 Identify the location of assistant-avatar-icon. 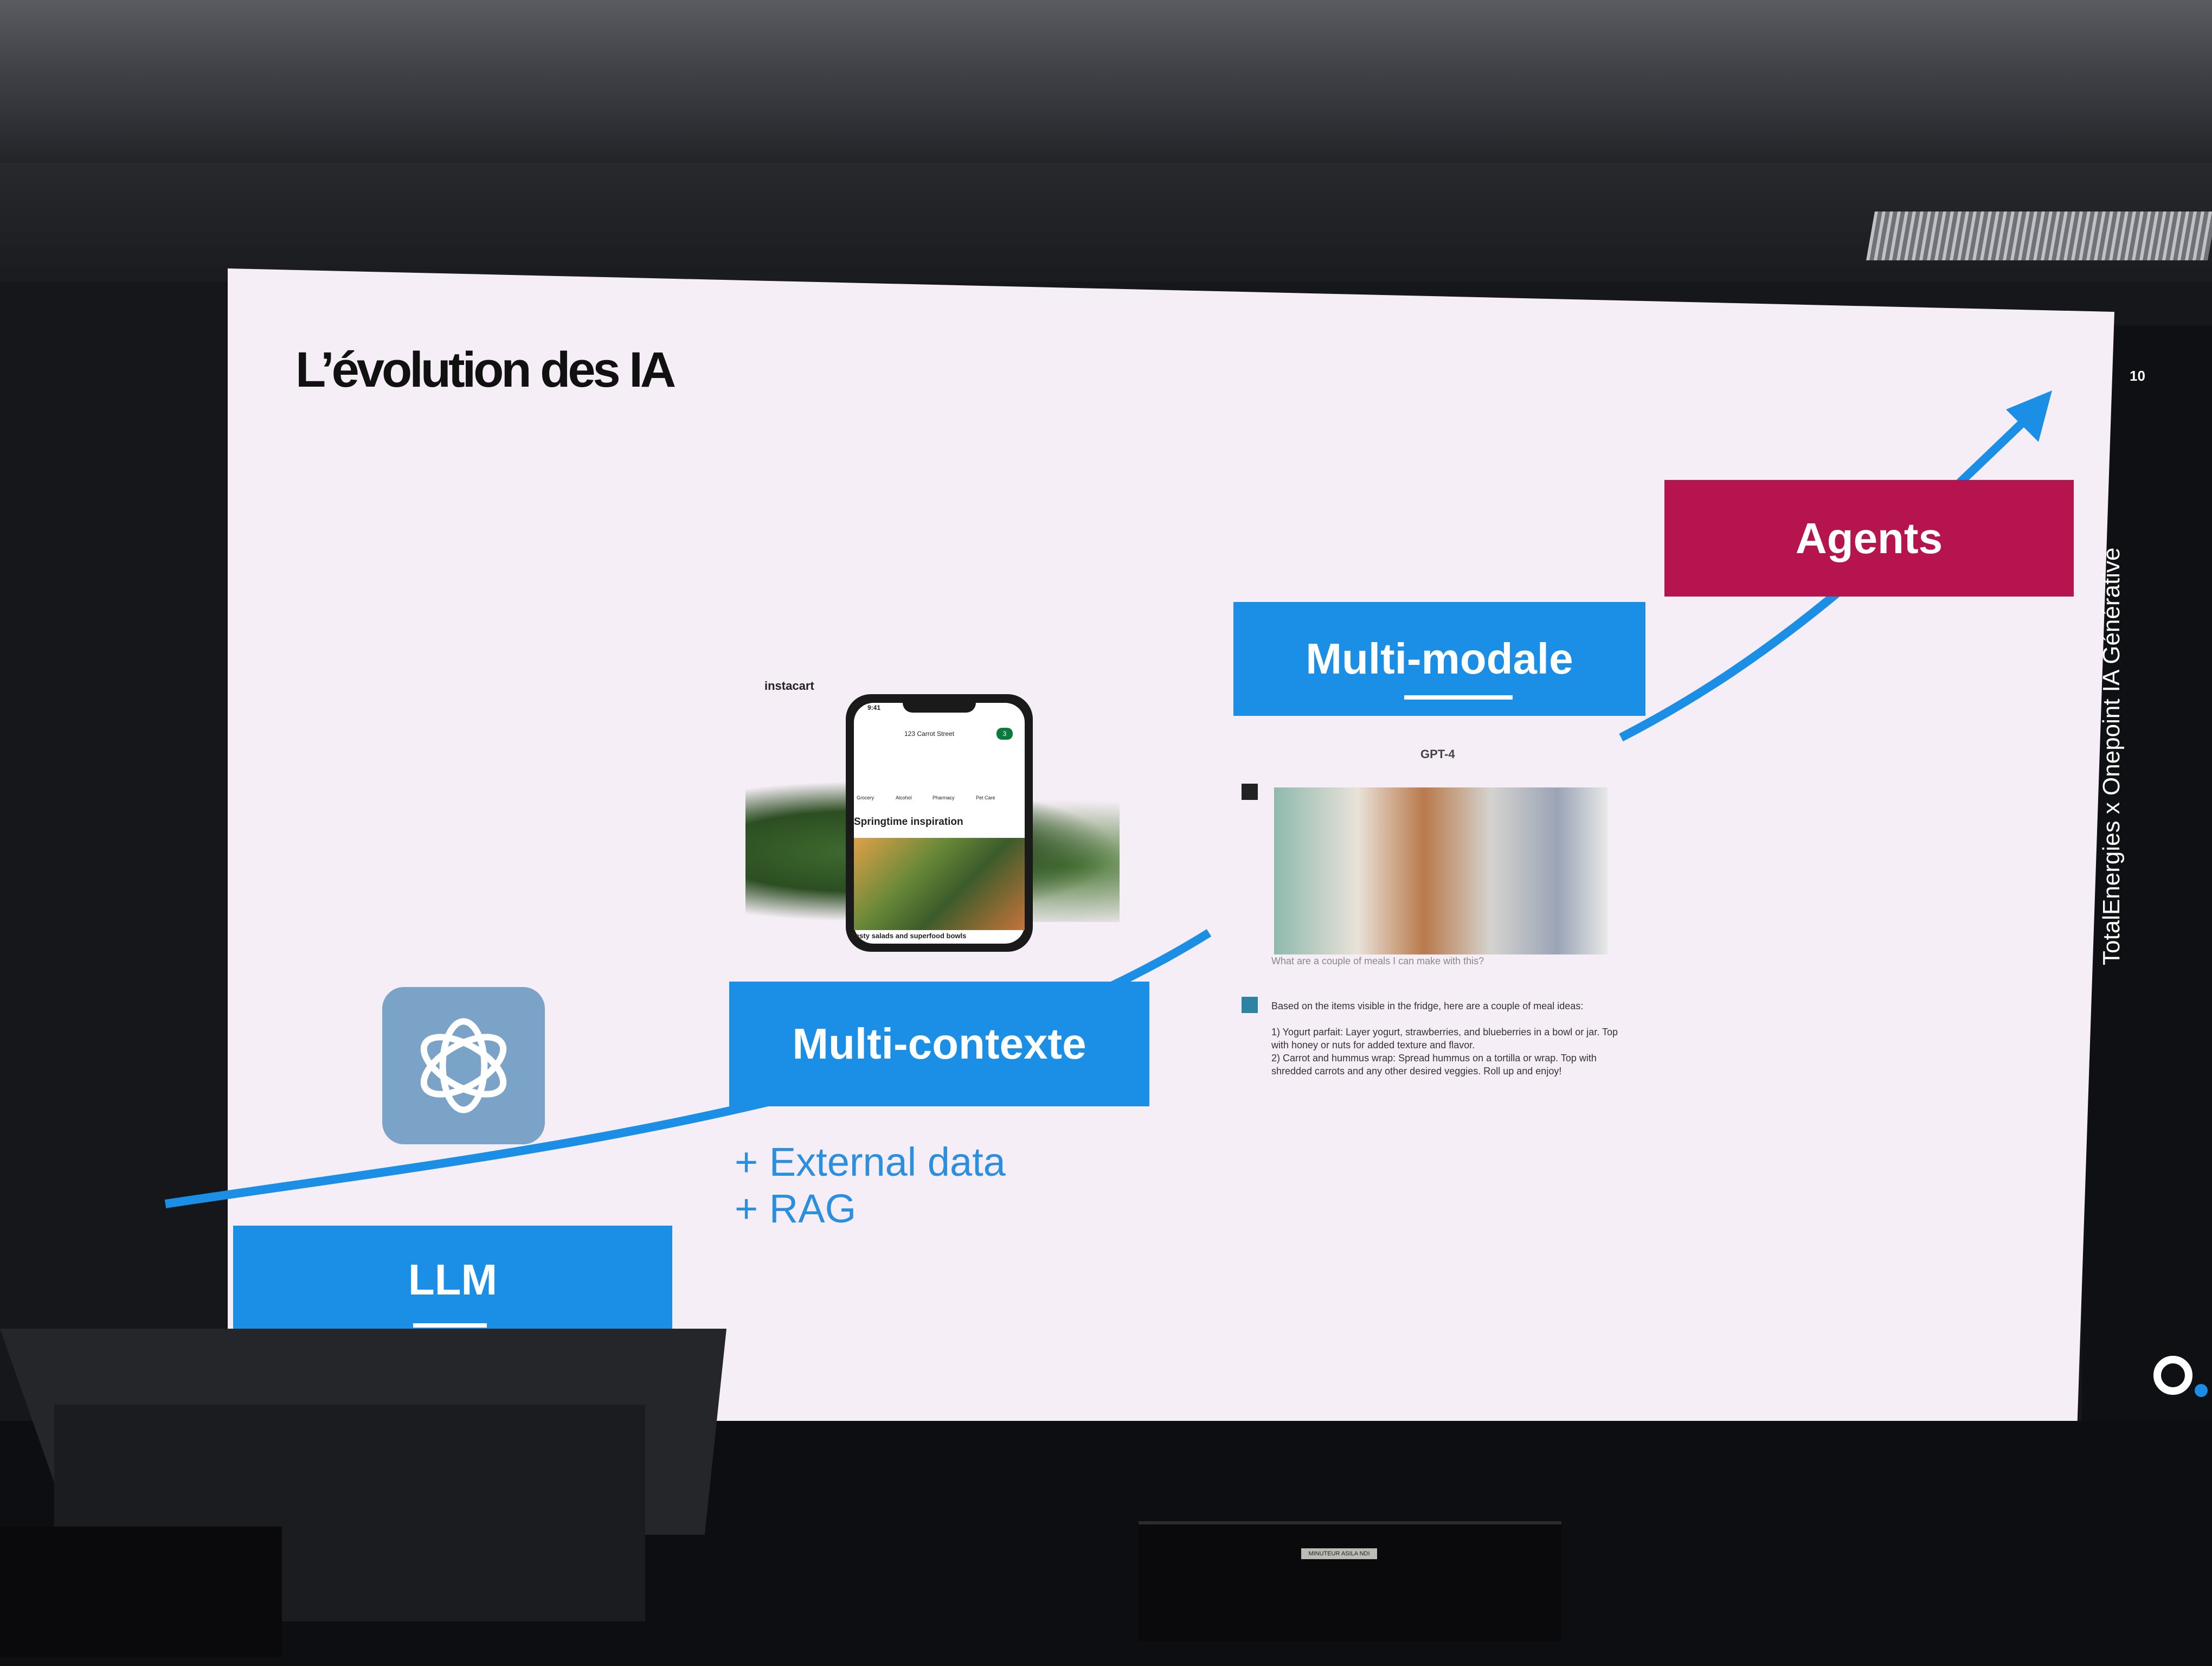
(1250, 1005).